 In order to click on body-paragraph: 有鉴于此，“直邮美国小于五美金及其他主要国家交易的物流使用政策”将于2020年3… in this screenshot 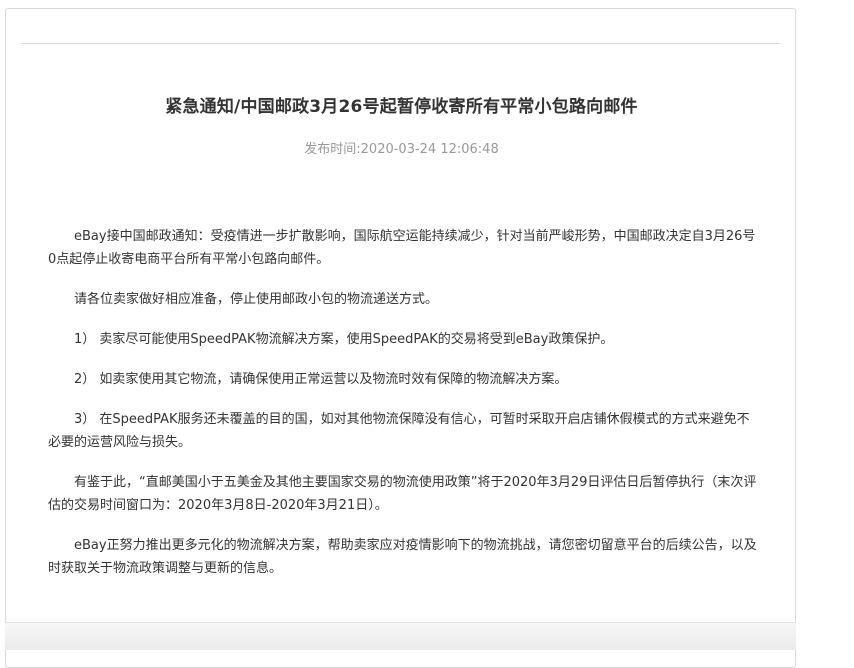, I will do `click(402, 494)`.